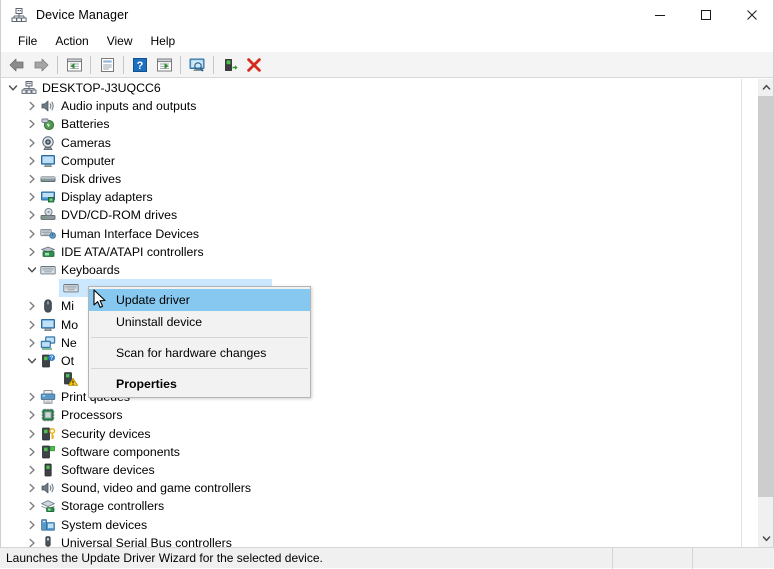 The image size is (774, 569). Describe the element at coordinates (197, 65) in the screenshot. I see `scan-hardware-changes-button` at that location.